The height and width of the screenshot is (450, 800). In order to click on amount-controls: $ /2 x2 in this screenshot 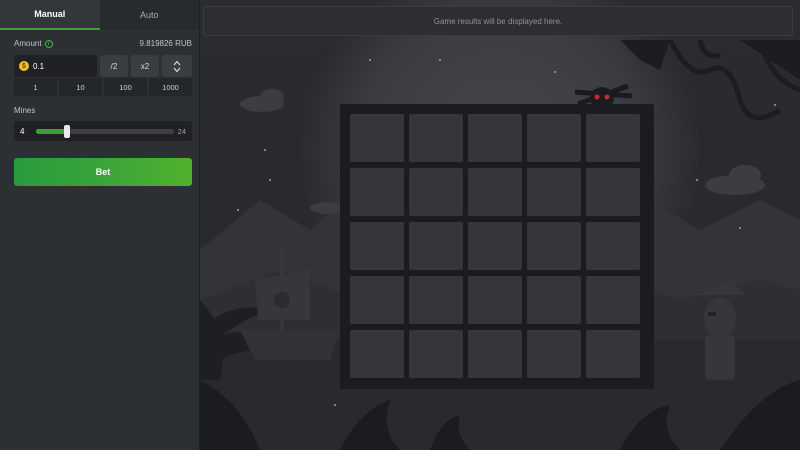, I will do `click(103, 66)`.